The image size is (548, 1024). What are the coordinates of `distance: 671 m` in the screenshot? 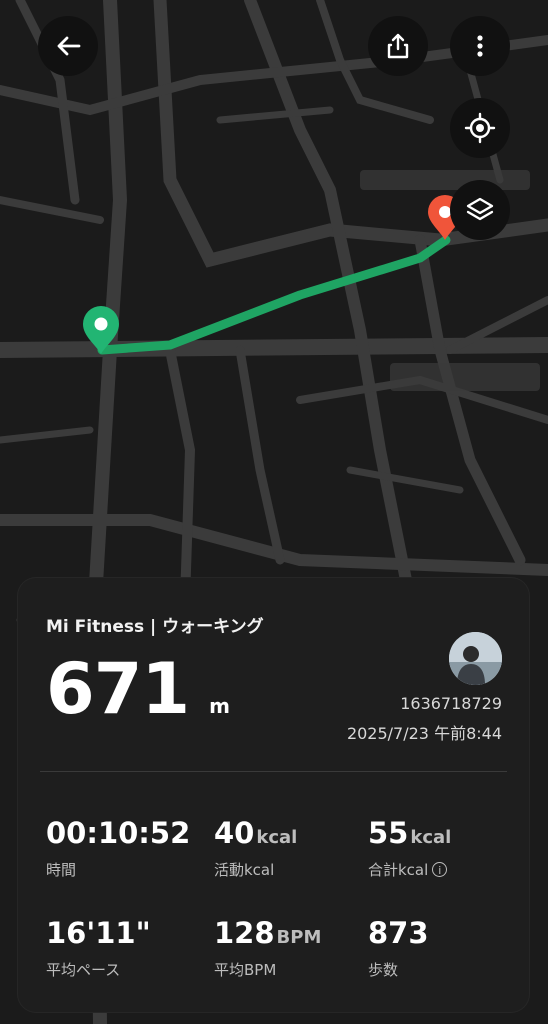 It's located at (138, 689).